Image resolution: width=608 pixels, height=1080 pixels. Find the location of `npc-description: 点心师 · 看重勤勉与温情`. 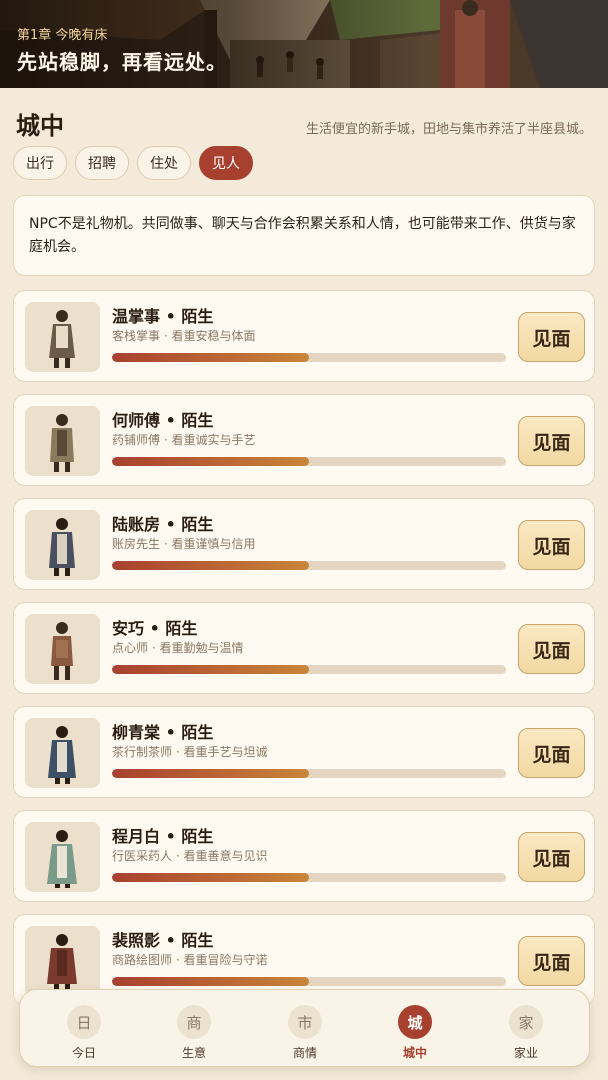

npc-description: 点心师 · 看重勤勉与温情 is located at coordinates (178, 648).